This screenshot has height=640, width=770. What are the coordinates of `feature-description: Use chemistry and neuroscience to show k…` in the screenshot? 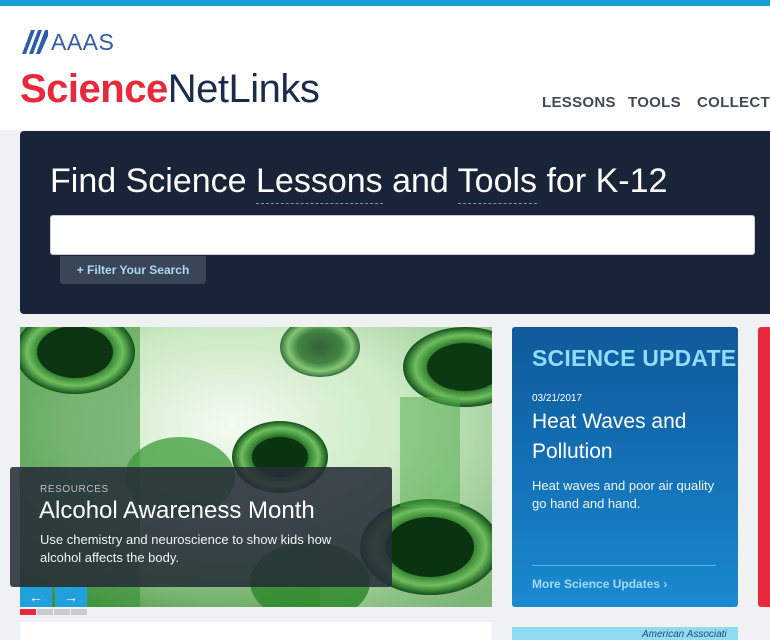 It's located at (186, 548).